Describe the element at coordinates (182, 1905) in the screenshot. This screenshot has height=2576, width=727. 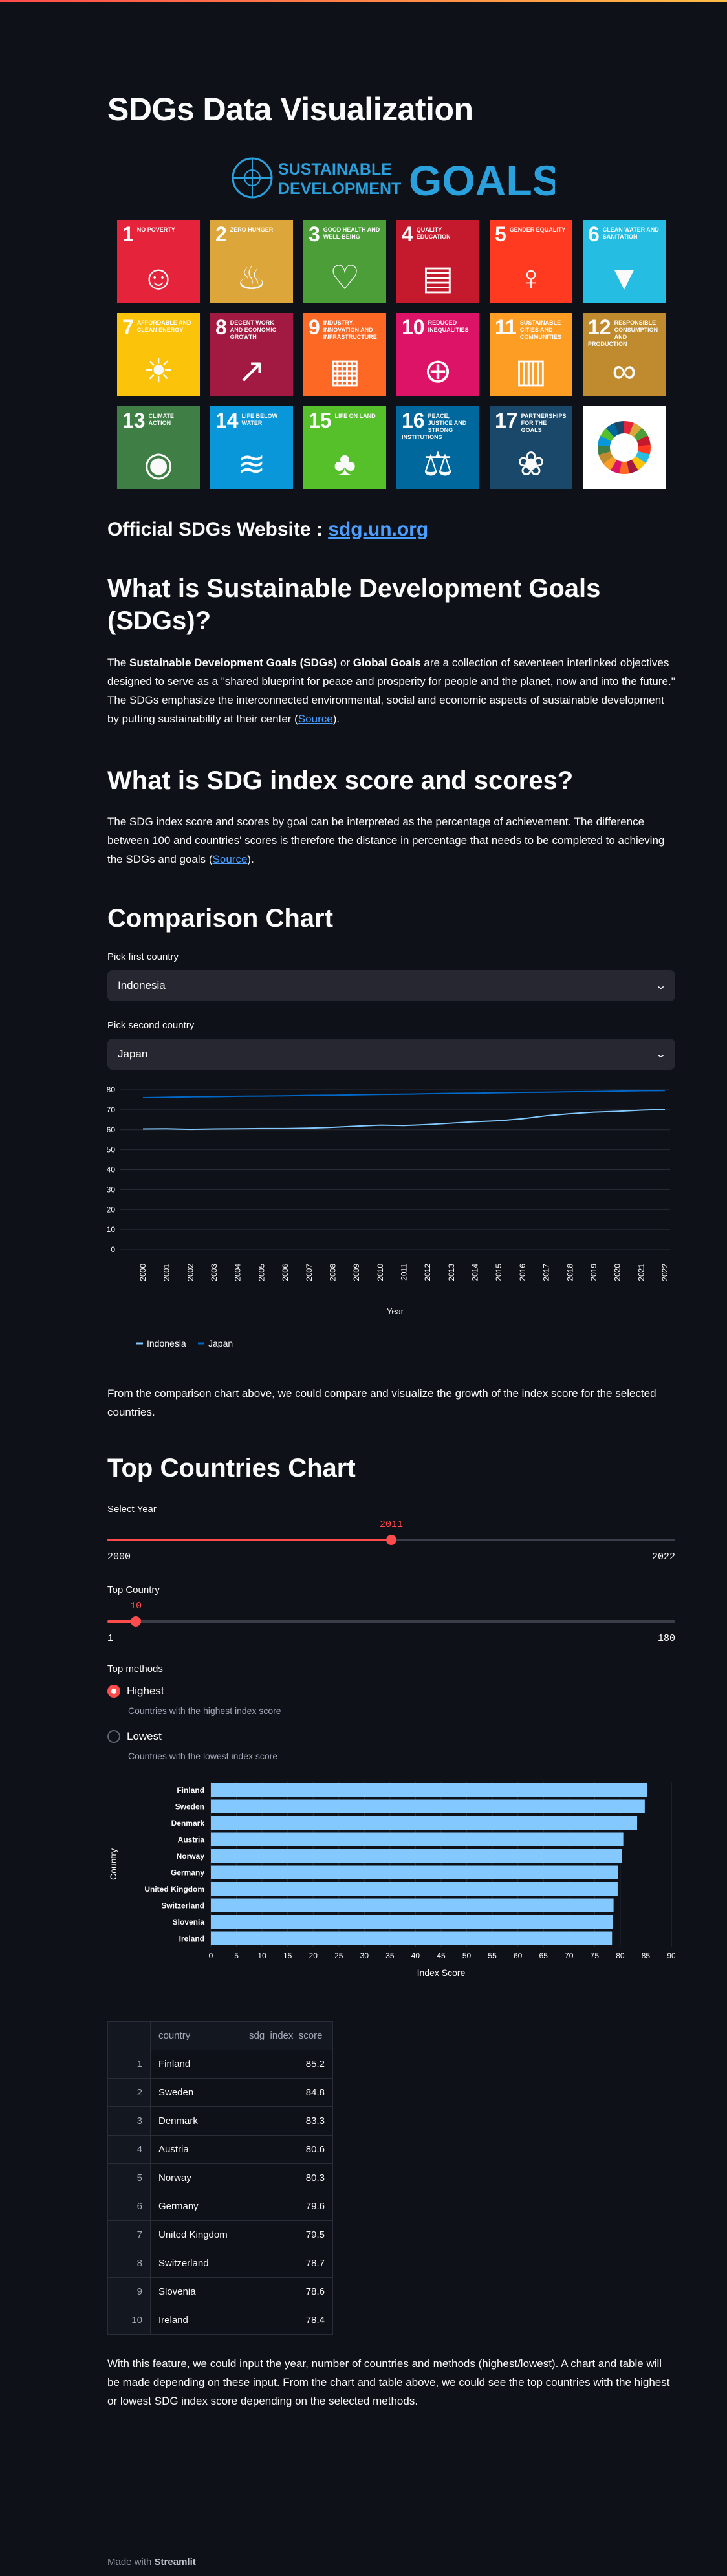
I see `y-tick-label: Switzerland` at that location.